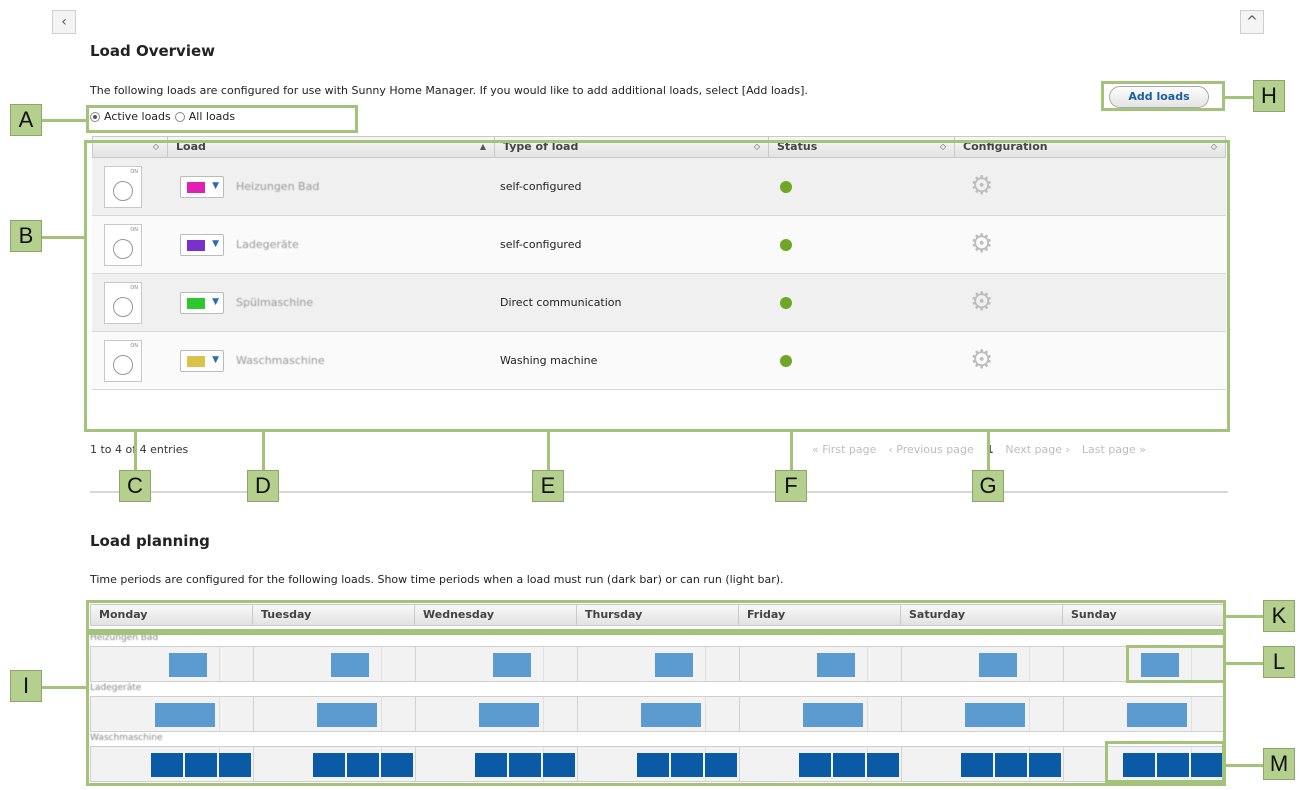  What do you see at coordinates (152, 51) in the screenshot?
I see `load-overview-title: Load Overview` at bounding box center [152, 51].